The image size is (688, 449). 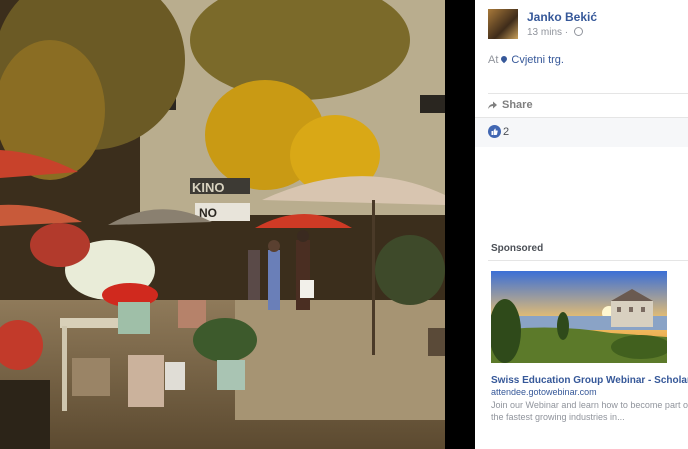 What do you see at coordinates (537, 60) in the screenshot?
I see `location-link: Cvjetni trg.` at bounding box center [537, 60].